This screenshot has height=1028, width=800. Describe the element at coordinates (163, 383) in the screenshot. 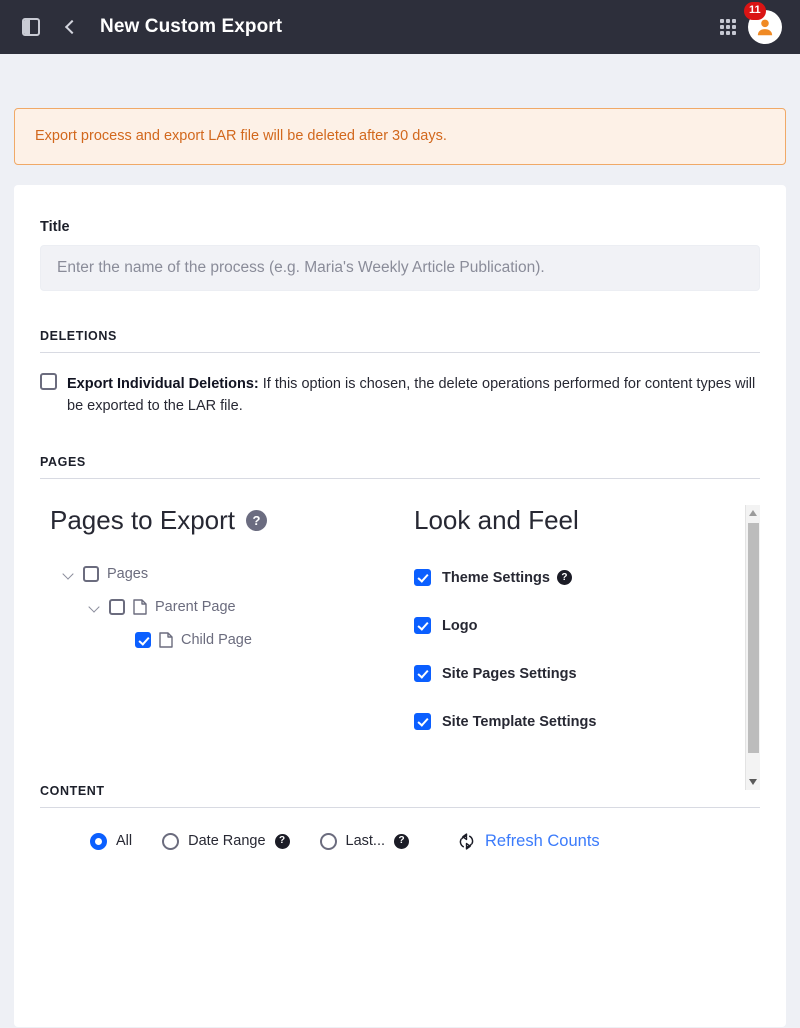

I see `deletions-label-bold: Export Individual Deletions:` at that location.